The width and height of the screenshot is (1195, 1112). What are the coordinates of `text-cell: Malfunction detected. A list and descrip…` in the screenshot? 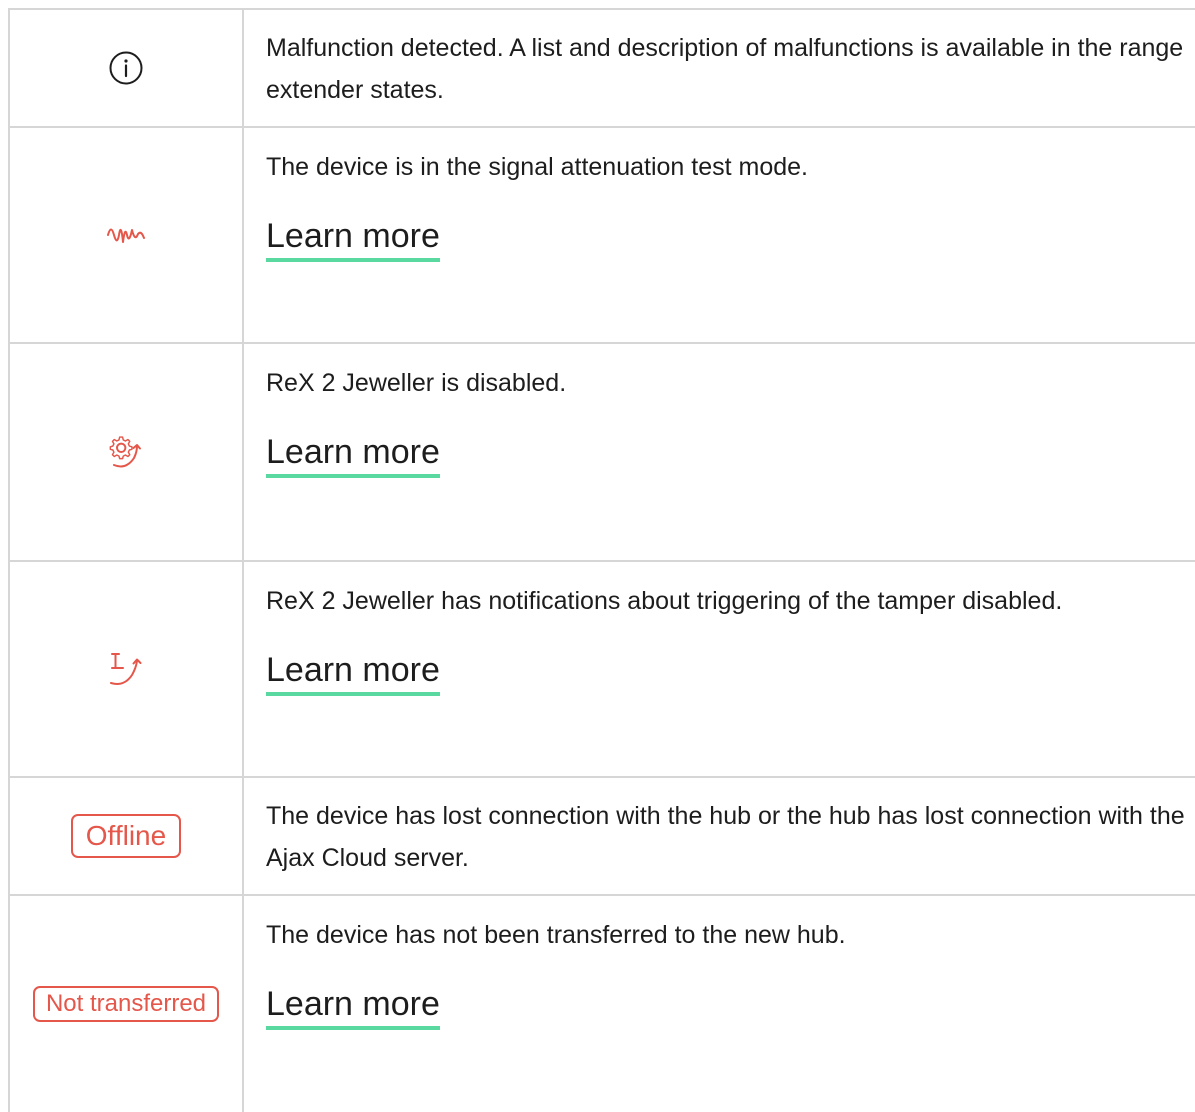 It's located at (719, 68).